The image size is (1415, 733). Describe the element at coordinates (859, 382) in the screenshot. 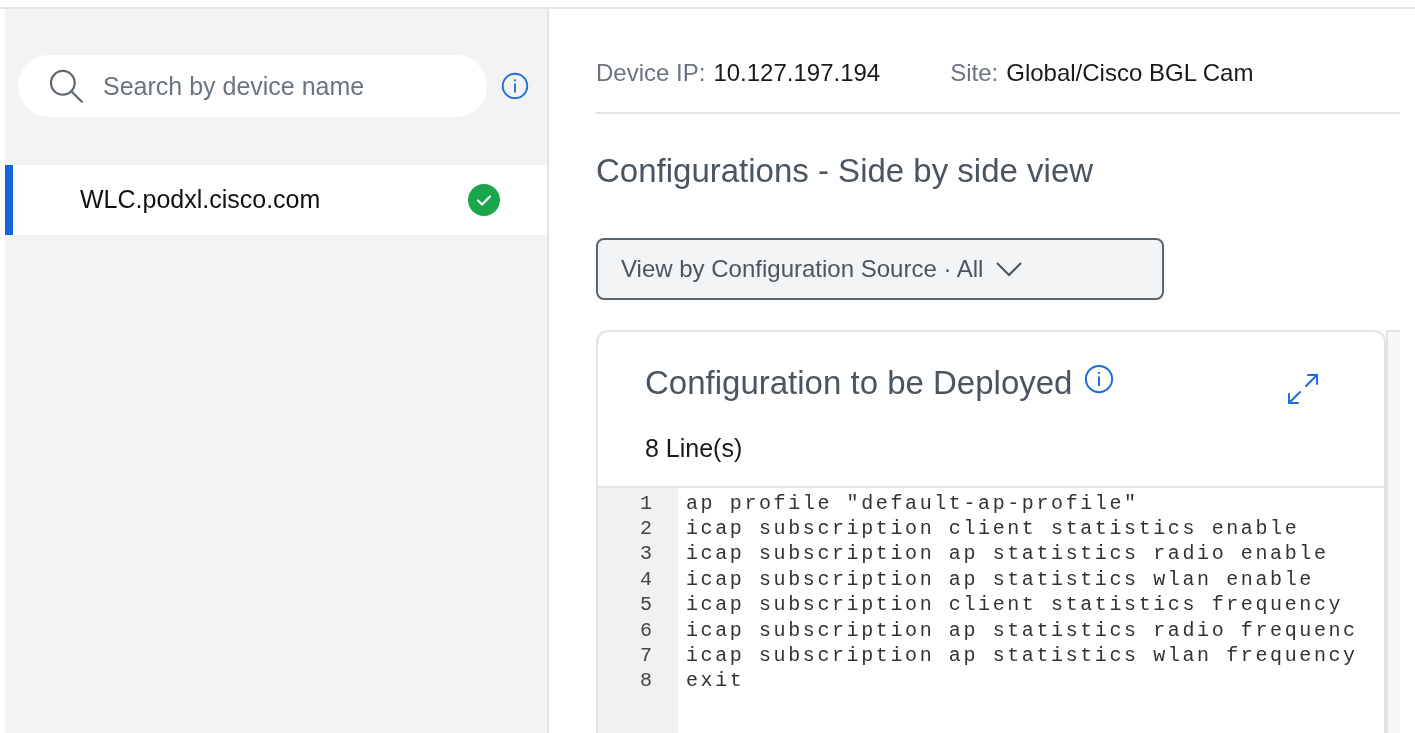

I see `card-title: Configuration to be Deployed` at that location.